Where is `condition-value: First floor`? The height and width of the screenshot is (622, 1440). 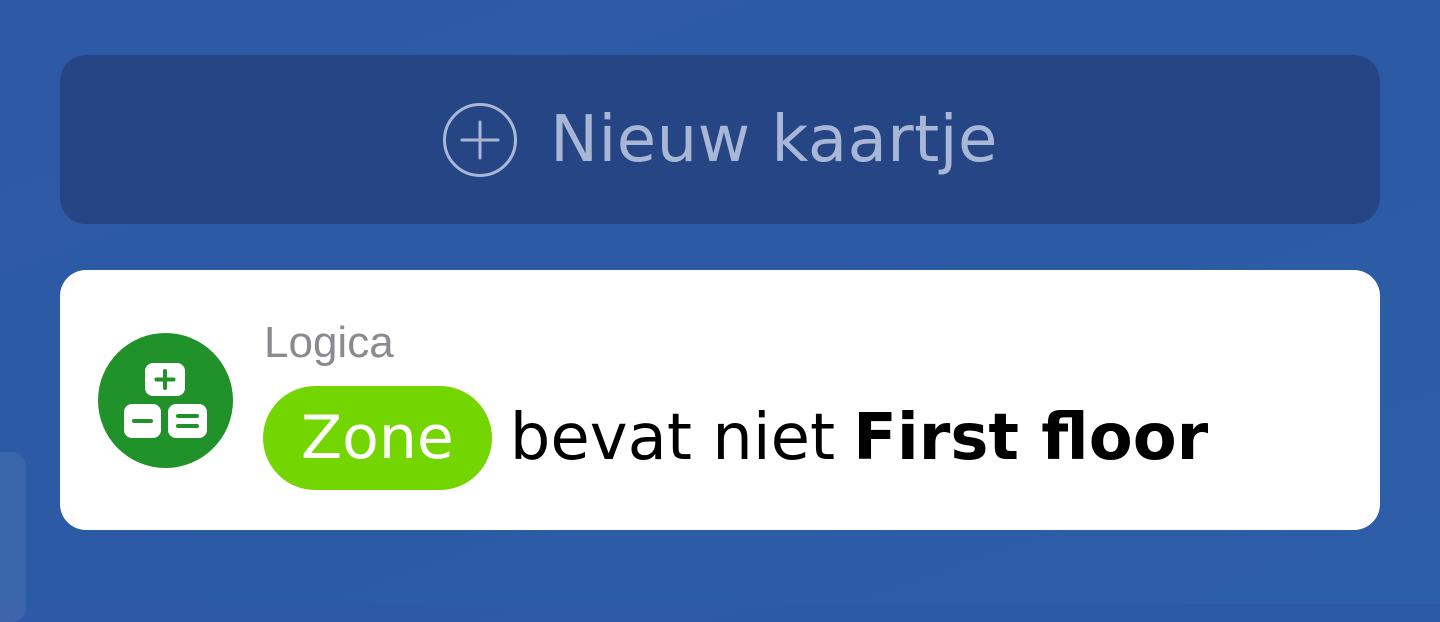
condition-value: First floor is located at coordinates (1031, 438).